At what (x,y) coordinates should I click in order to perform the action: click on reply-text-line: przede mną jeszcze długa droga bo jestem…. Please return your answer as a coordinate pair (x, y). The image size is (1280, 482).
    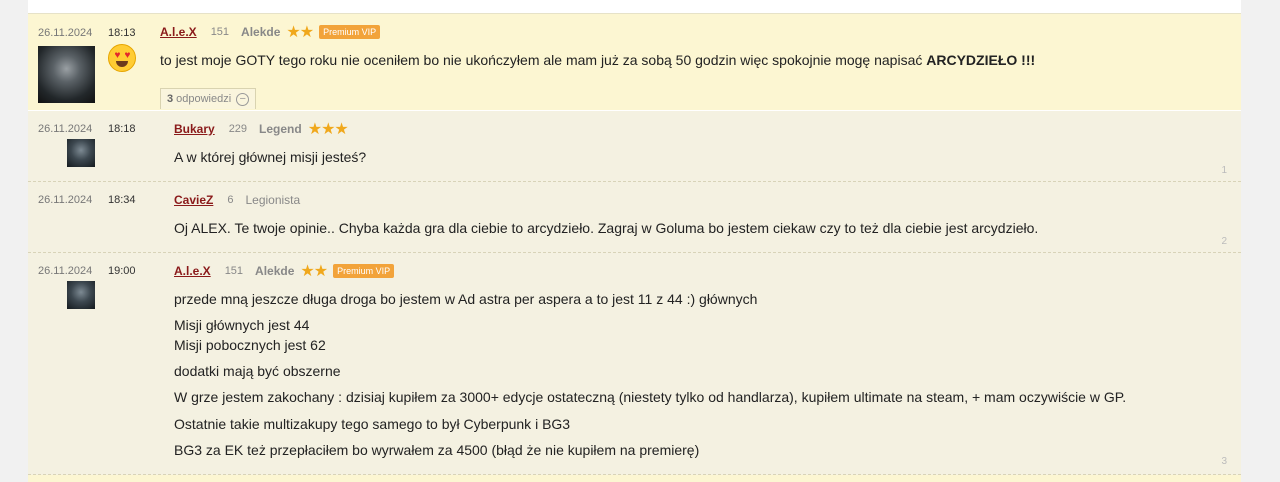
    Looking at the image, I should click on (466, 299).